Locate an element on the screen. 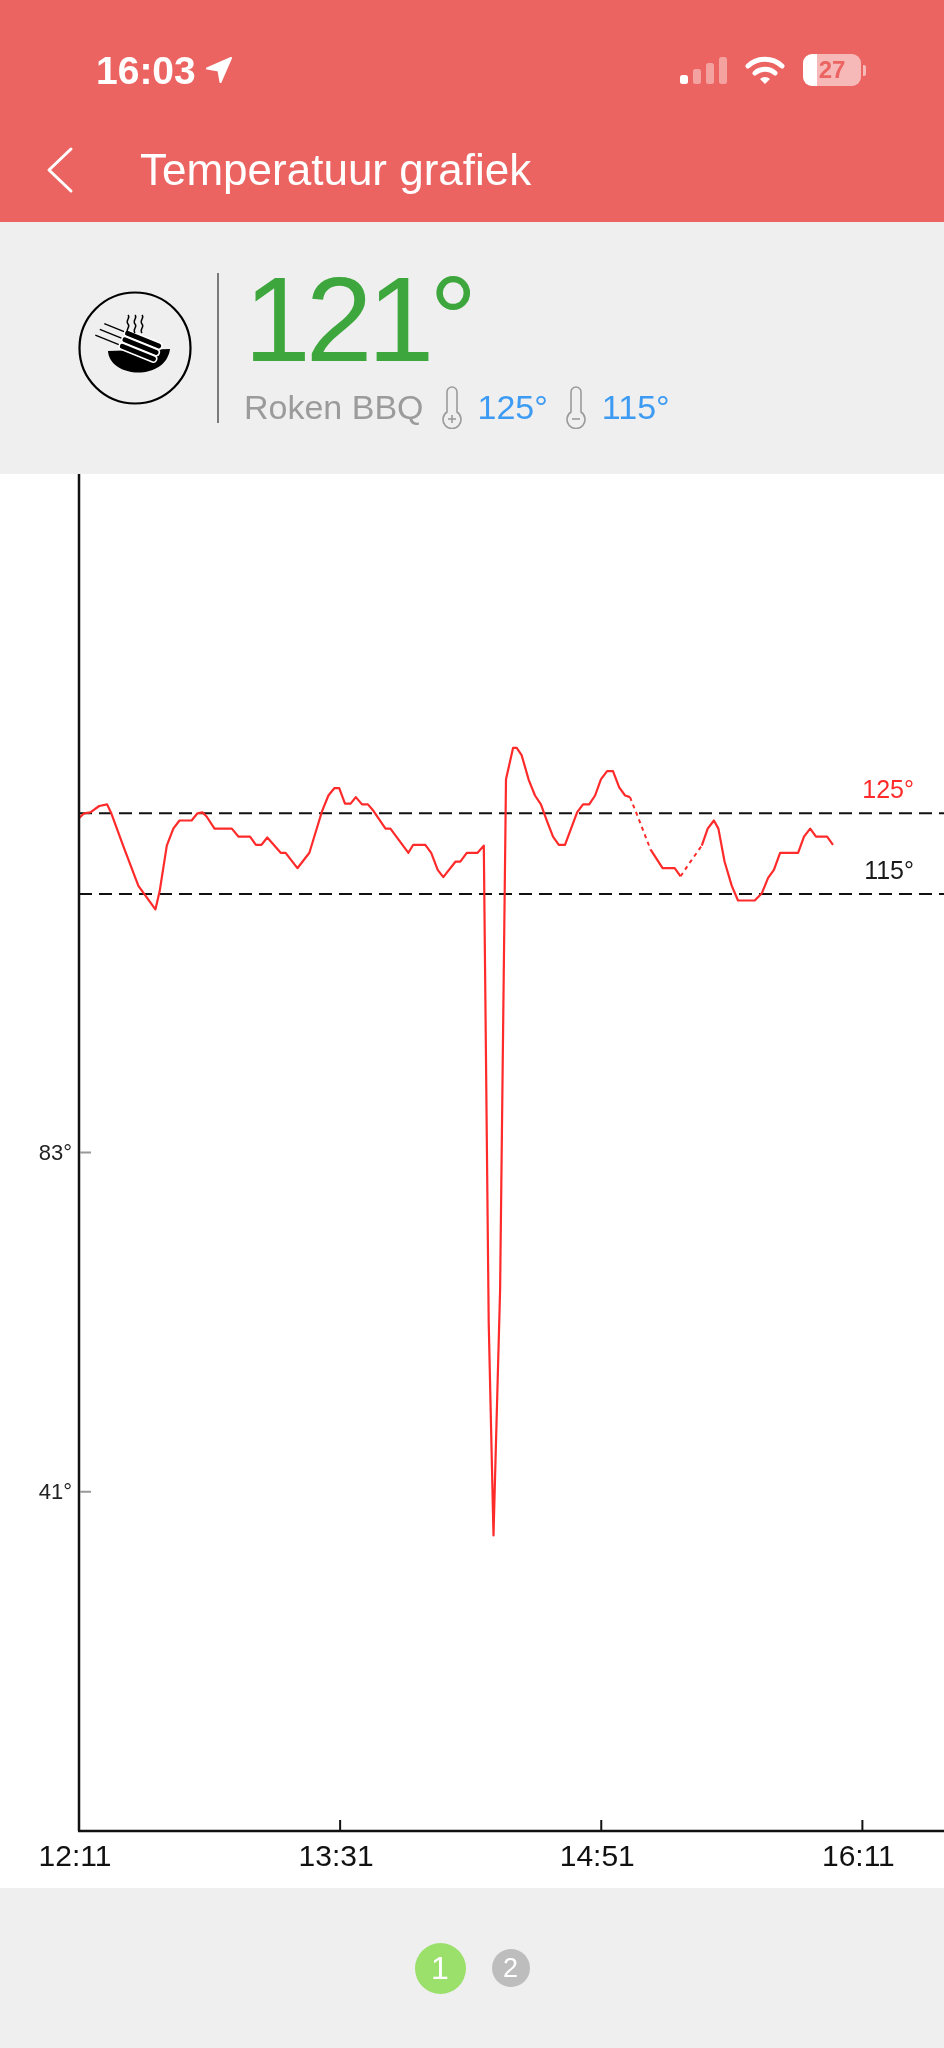  nav-title: Temperatuur grafiek is located at coordinates (336, 170).